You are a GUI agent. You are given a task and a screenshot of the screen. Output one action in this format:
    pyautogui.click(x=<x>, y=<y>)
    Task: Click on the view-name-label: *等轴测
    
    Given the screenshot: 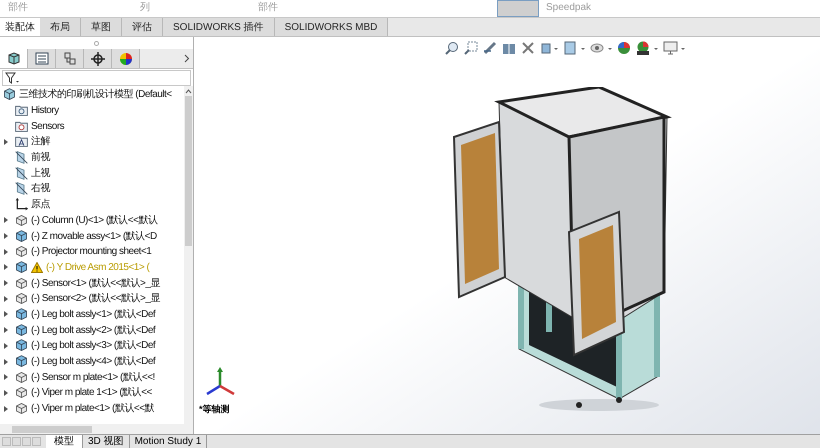 What is the action you would take?
    pyautogui.click(x=214, y=409)
    